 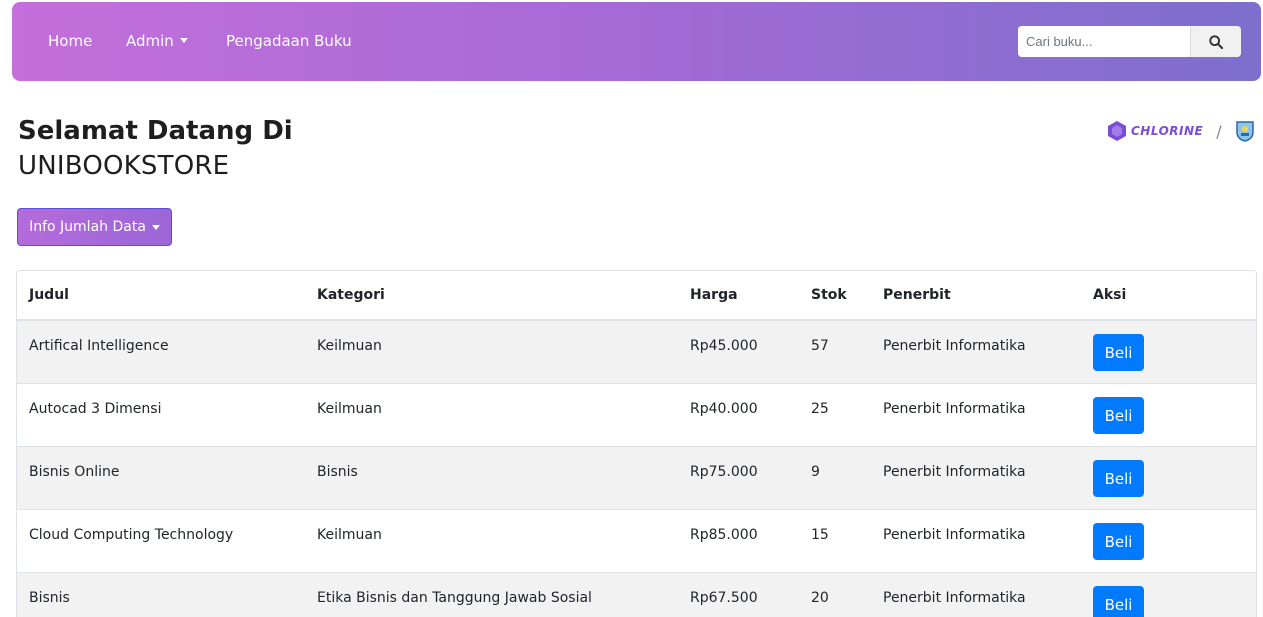 What do you see at coordinates (95, 409) in the screenshot?
I see `cell-judul: Autocad 3 Dimensi` at bounding box center [95, 409].